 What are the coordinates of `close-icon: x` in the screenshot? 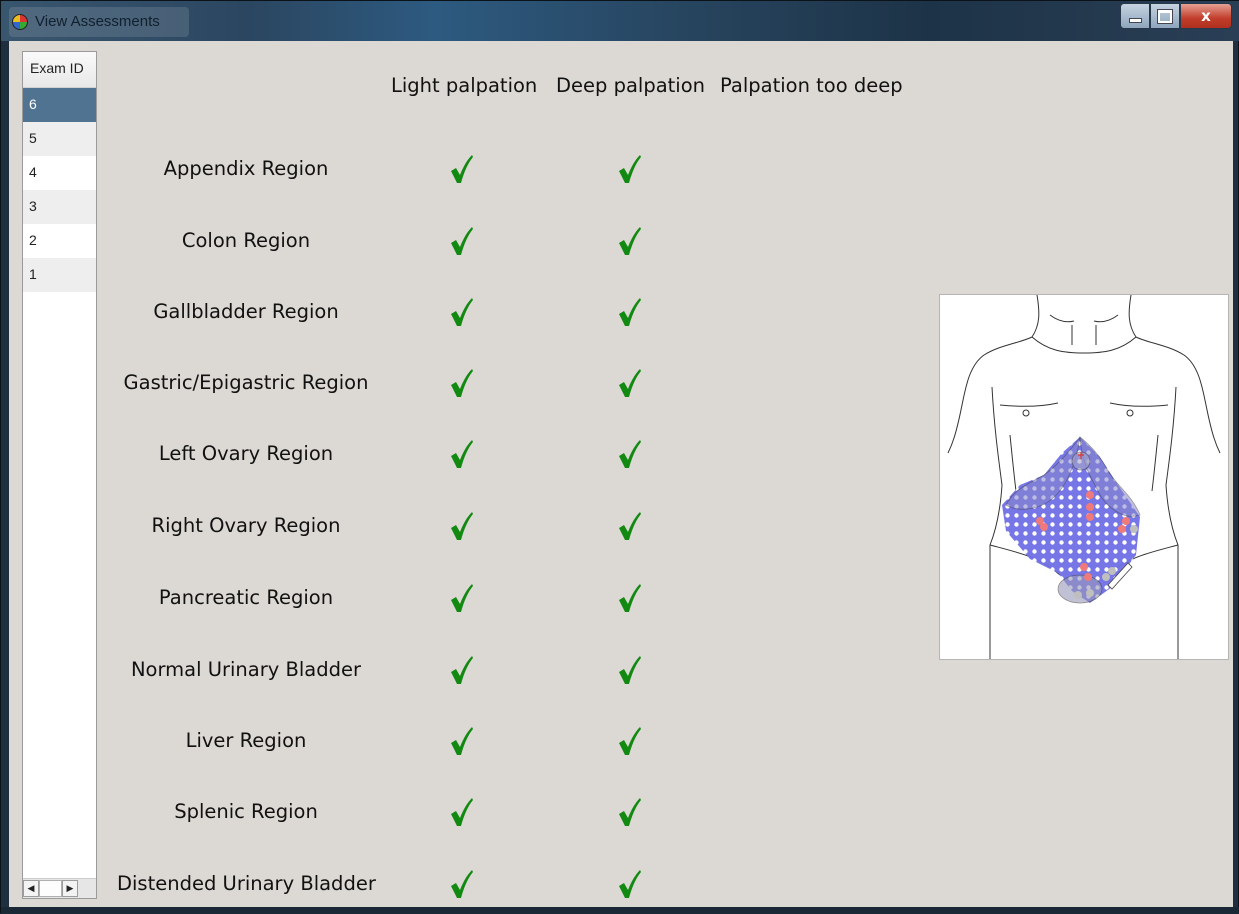 It's located at (1206, 16).